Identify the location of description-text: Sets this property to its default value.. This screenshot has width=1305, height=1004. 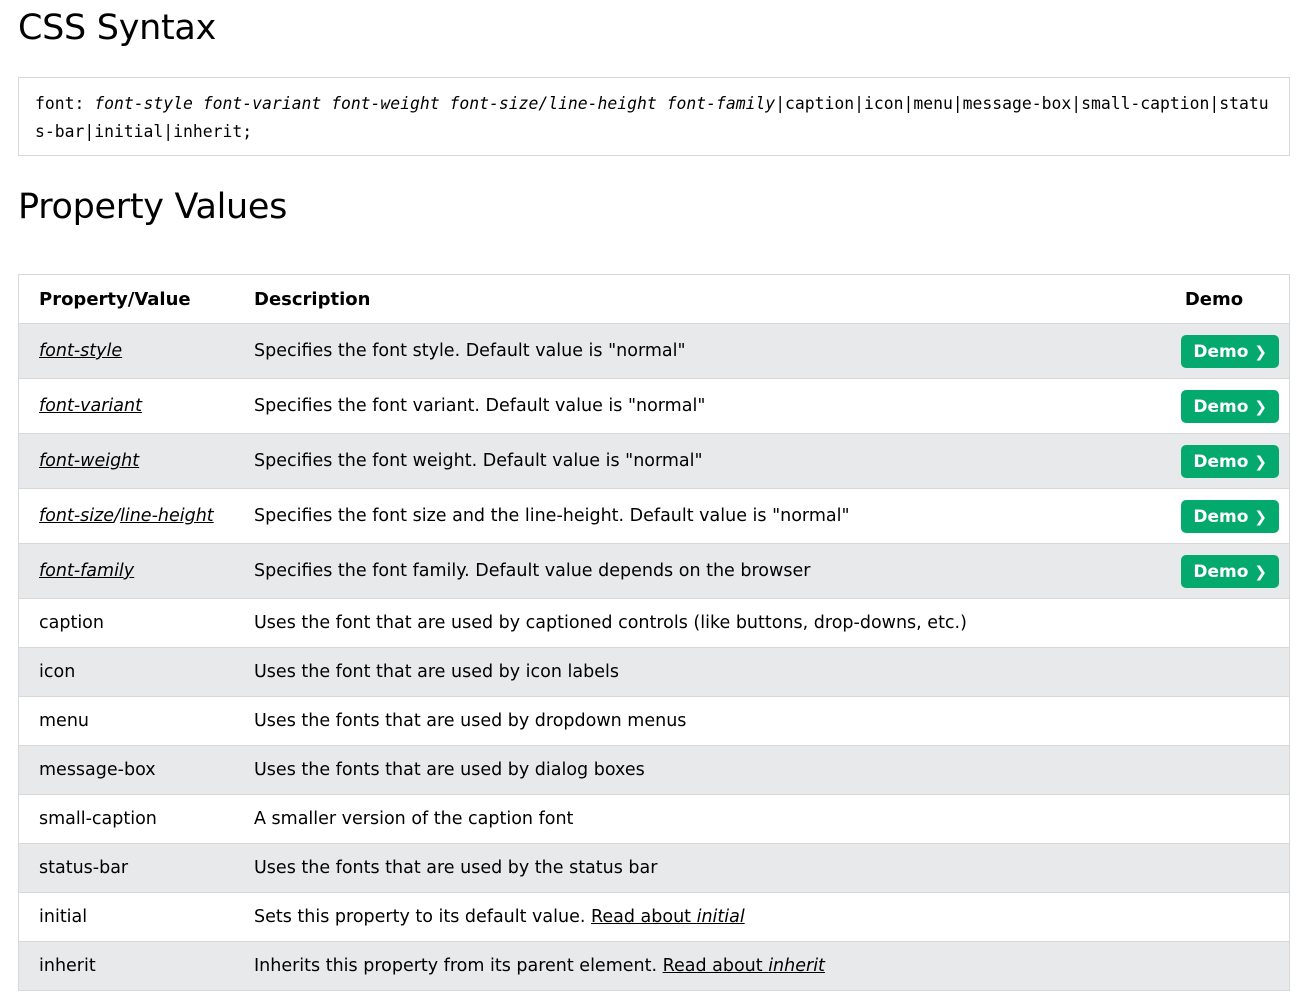
(422, 917).